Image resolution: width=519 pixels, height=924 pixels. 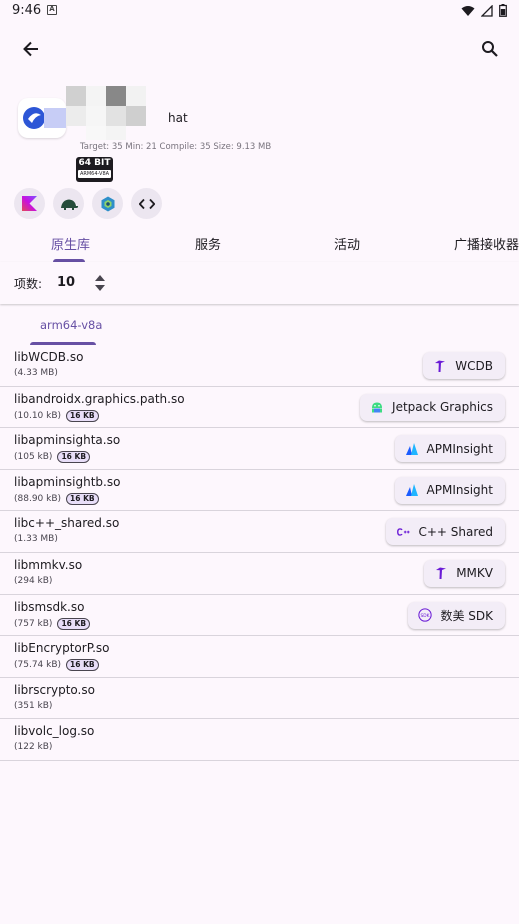 What do you see at coordinates (259, 366) in the screenshot?
I see `library-row: libWCDB.so (4.33 MB) WCDB` at bounding box center [259, 366].